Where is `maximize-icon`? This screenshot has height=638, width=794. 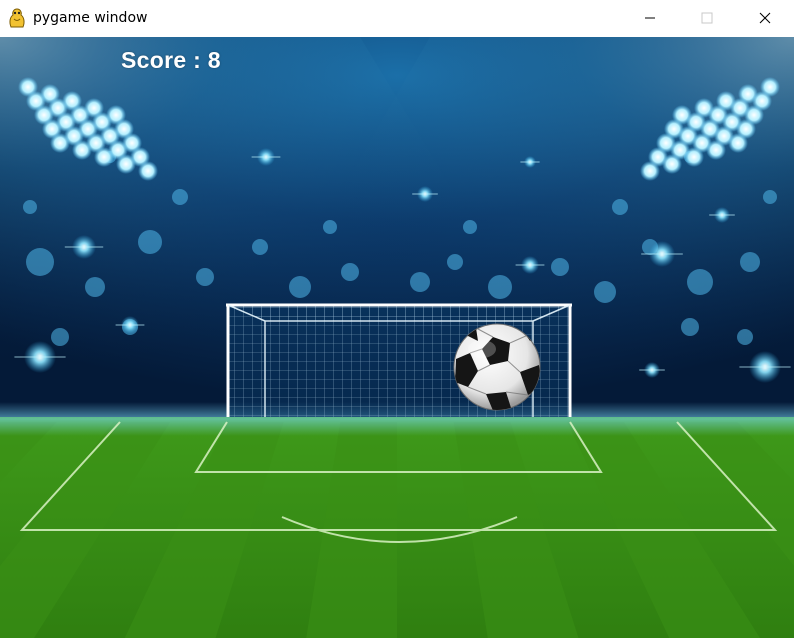 maximize-icon is located at coordinates (707, 18).